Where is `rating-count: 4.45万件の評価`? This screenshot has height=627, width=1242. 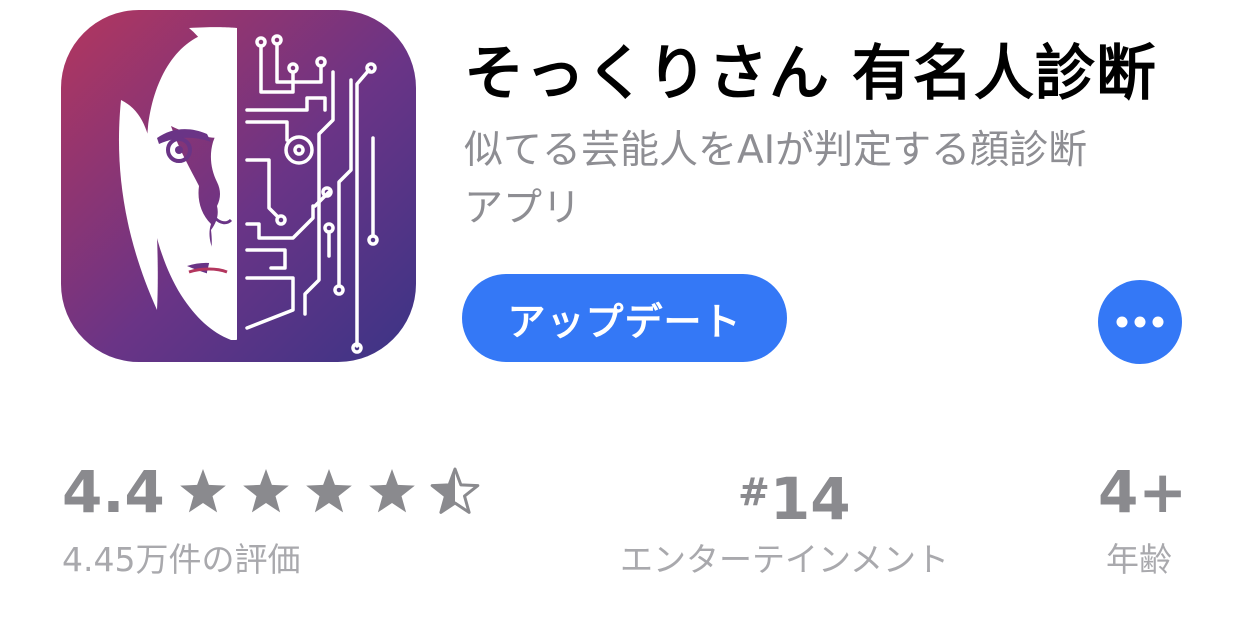 rating-count: 4.45万件の評価 is located at coordinates (181, 559).